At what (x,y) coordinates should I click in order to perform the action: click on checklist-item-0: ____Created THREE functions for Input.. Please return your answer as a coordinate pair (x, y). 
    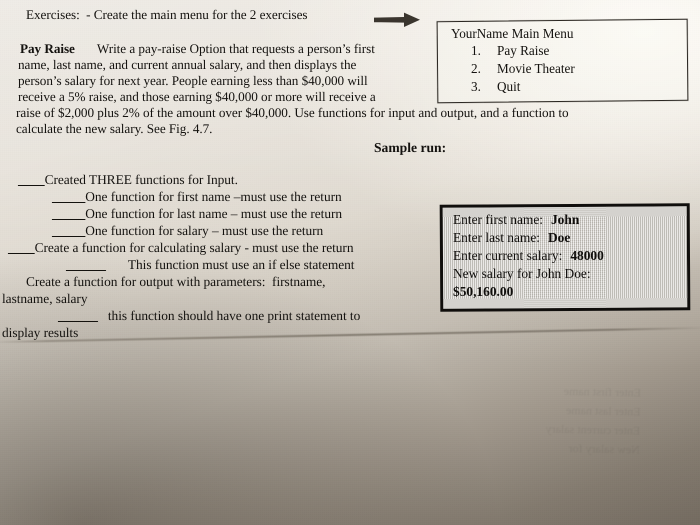
    Looking at the image, I should click on (128, 180).